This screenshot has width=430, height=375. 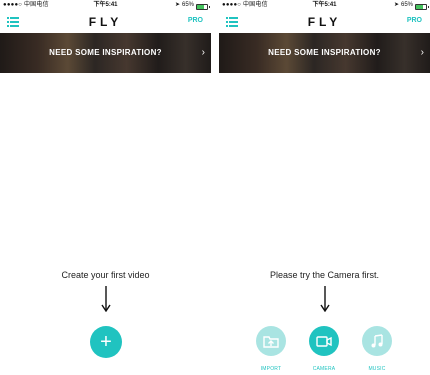 I want to click on music-button, so click(x=377, y=341).